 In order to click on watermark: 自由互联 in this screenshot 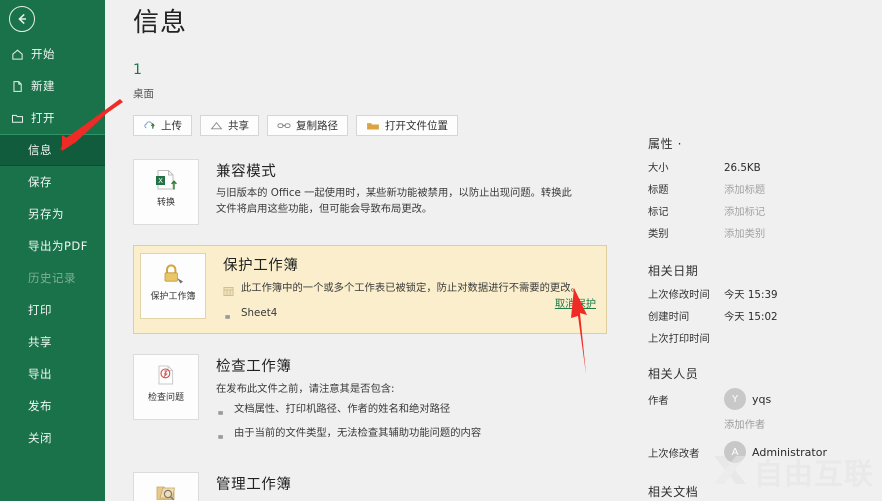, I will do `click(792, 472)`.